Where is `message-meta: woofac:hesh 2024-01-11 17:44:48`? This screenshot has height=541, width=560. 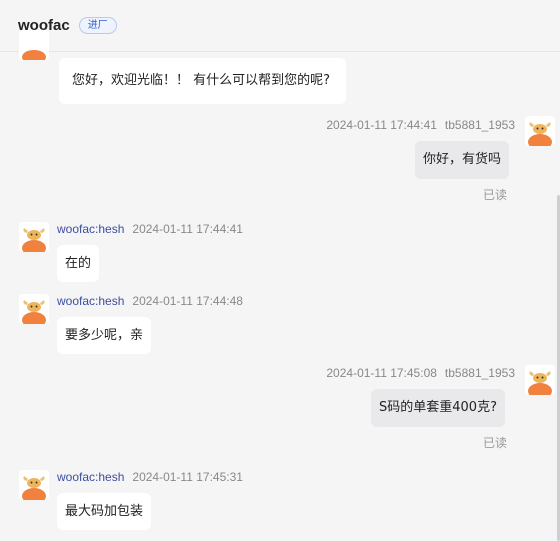
message-meta: woofac:hesh 2024-01-11 17:44:48 is located at coordinates (150, 301).